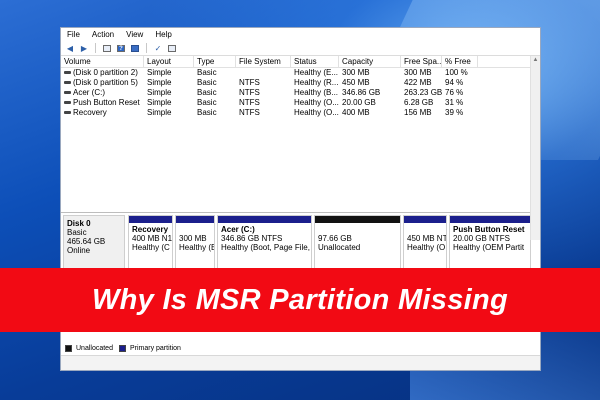 The height and width of the screenshot is (400, 600). I want to click on forward-arrow-icon: ▶, so click(84, 48).